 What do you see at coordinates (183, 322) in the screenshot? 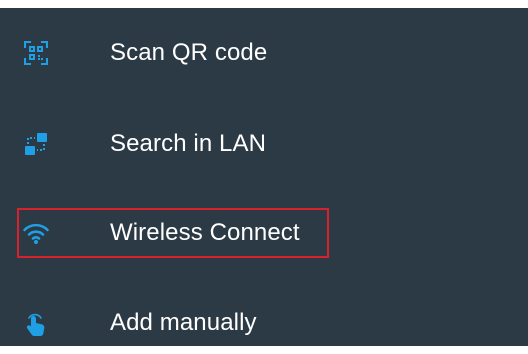
I see `menu-item-label: Add manually` at bounding box center [183, 322].